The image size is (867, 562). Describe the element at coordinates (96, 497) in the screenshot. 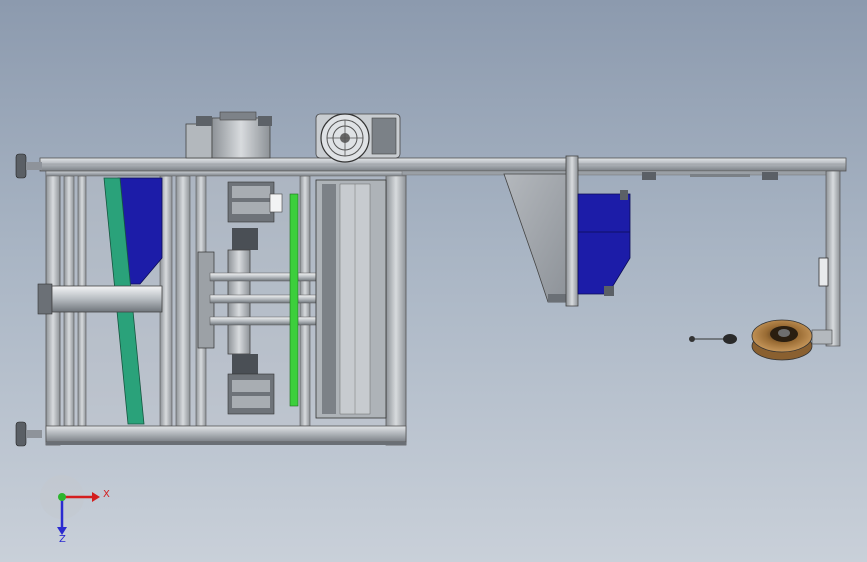

I see `x-axis-head-icon` at that location.